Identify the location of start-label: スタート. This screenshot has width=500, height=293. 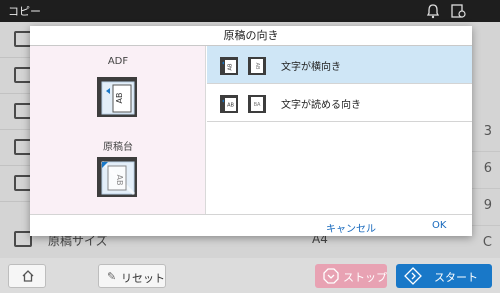
(456, 277).